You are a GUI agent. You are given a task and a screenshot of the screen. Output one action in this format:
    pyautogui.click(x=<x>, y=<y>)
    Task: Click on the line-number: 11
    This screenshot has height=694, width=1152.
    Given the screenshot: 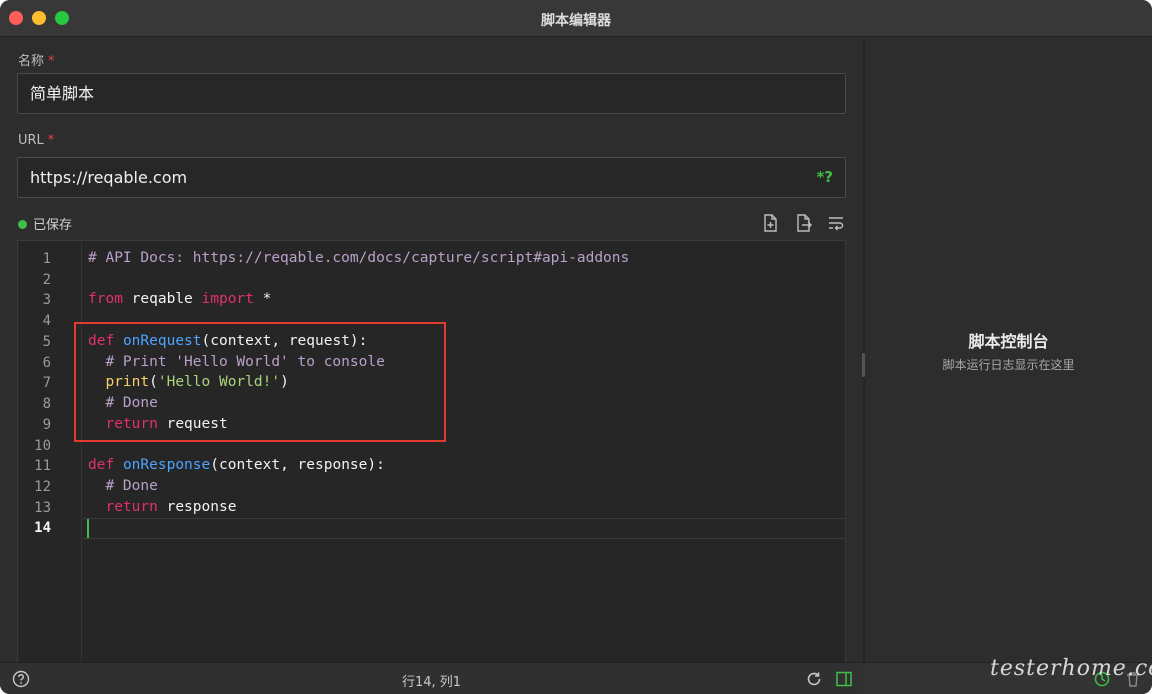 What is the action you would take?
    pyautogui.click(x=42, y=466)
    